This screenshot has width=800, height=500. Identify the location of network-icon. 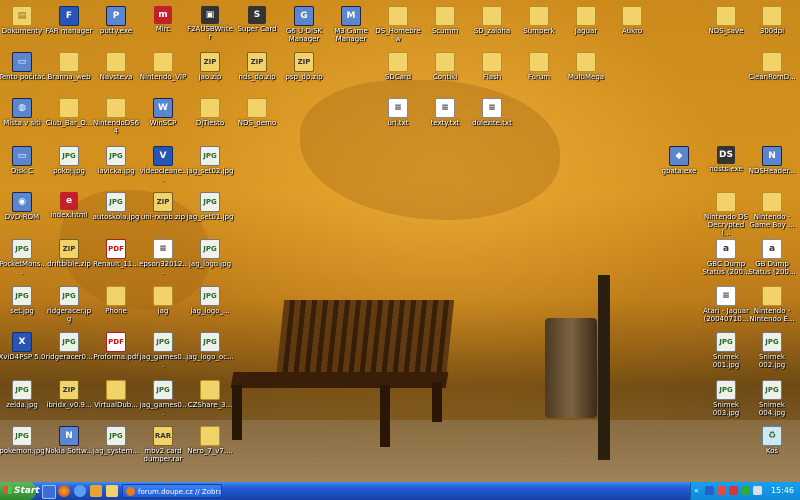
(709, 490).